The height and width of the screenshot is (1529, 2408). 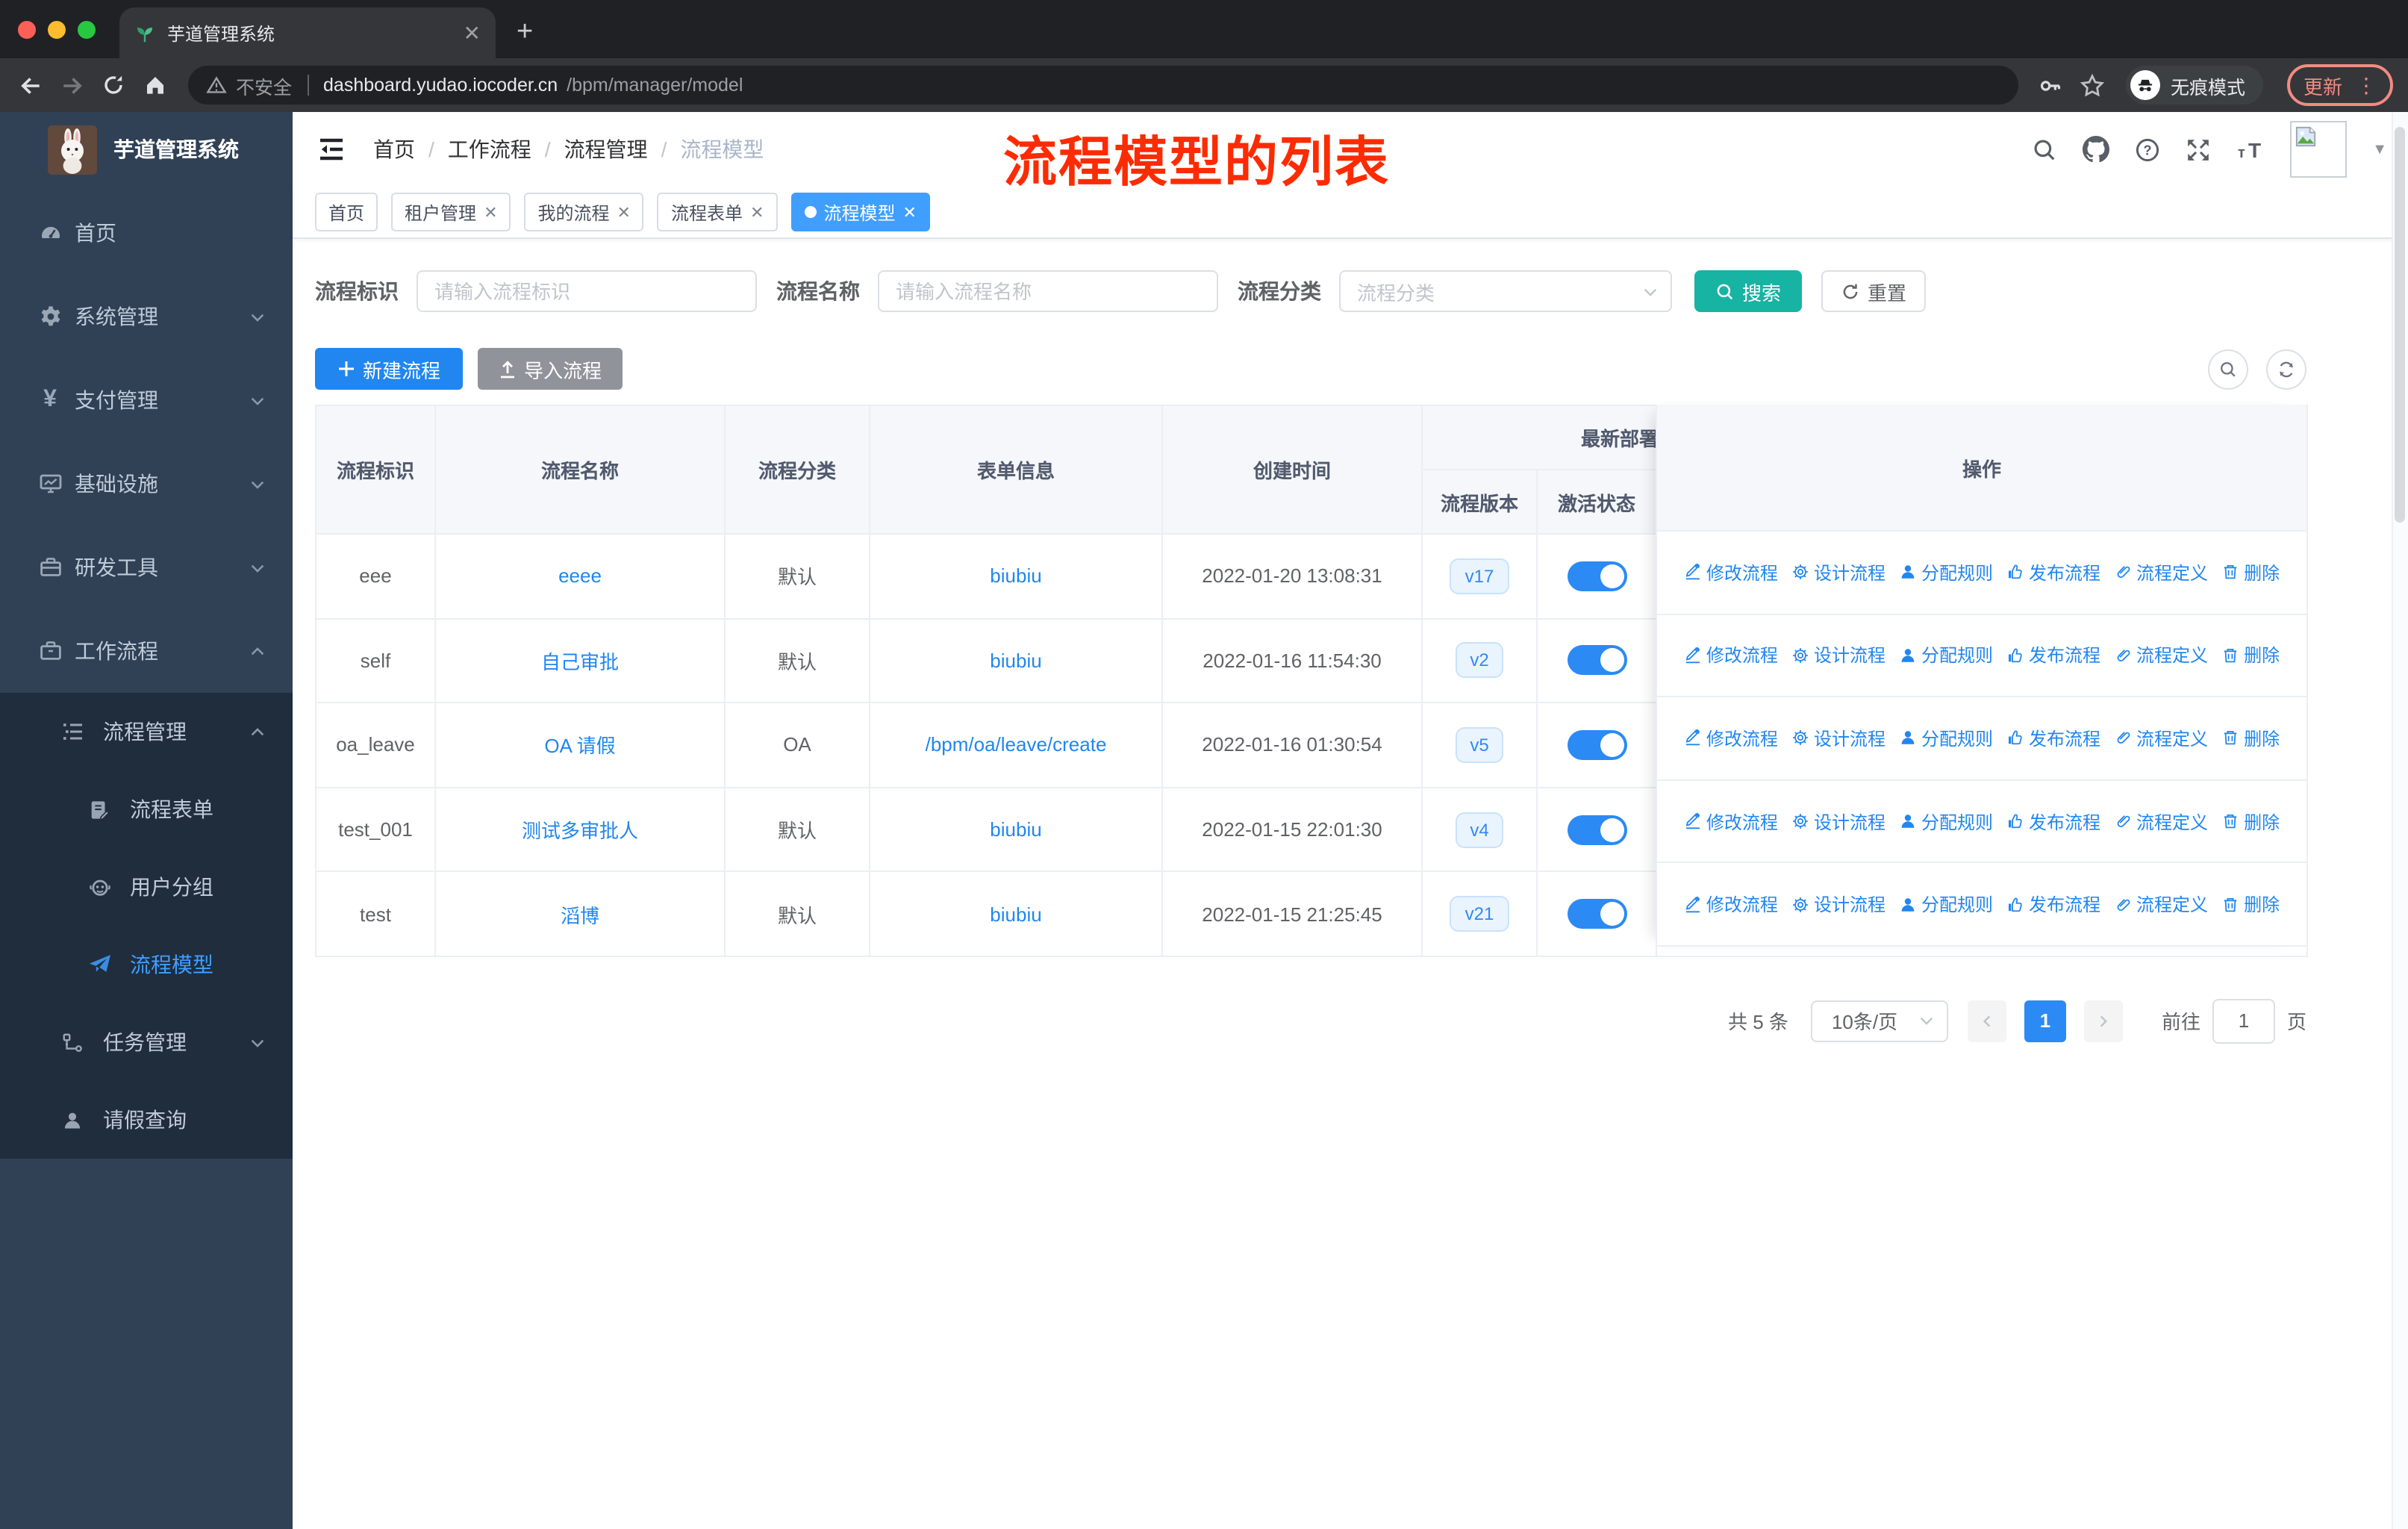 I want to click on search-button: 搜索, so click(x=1748, y=291).